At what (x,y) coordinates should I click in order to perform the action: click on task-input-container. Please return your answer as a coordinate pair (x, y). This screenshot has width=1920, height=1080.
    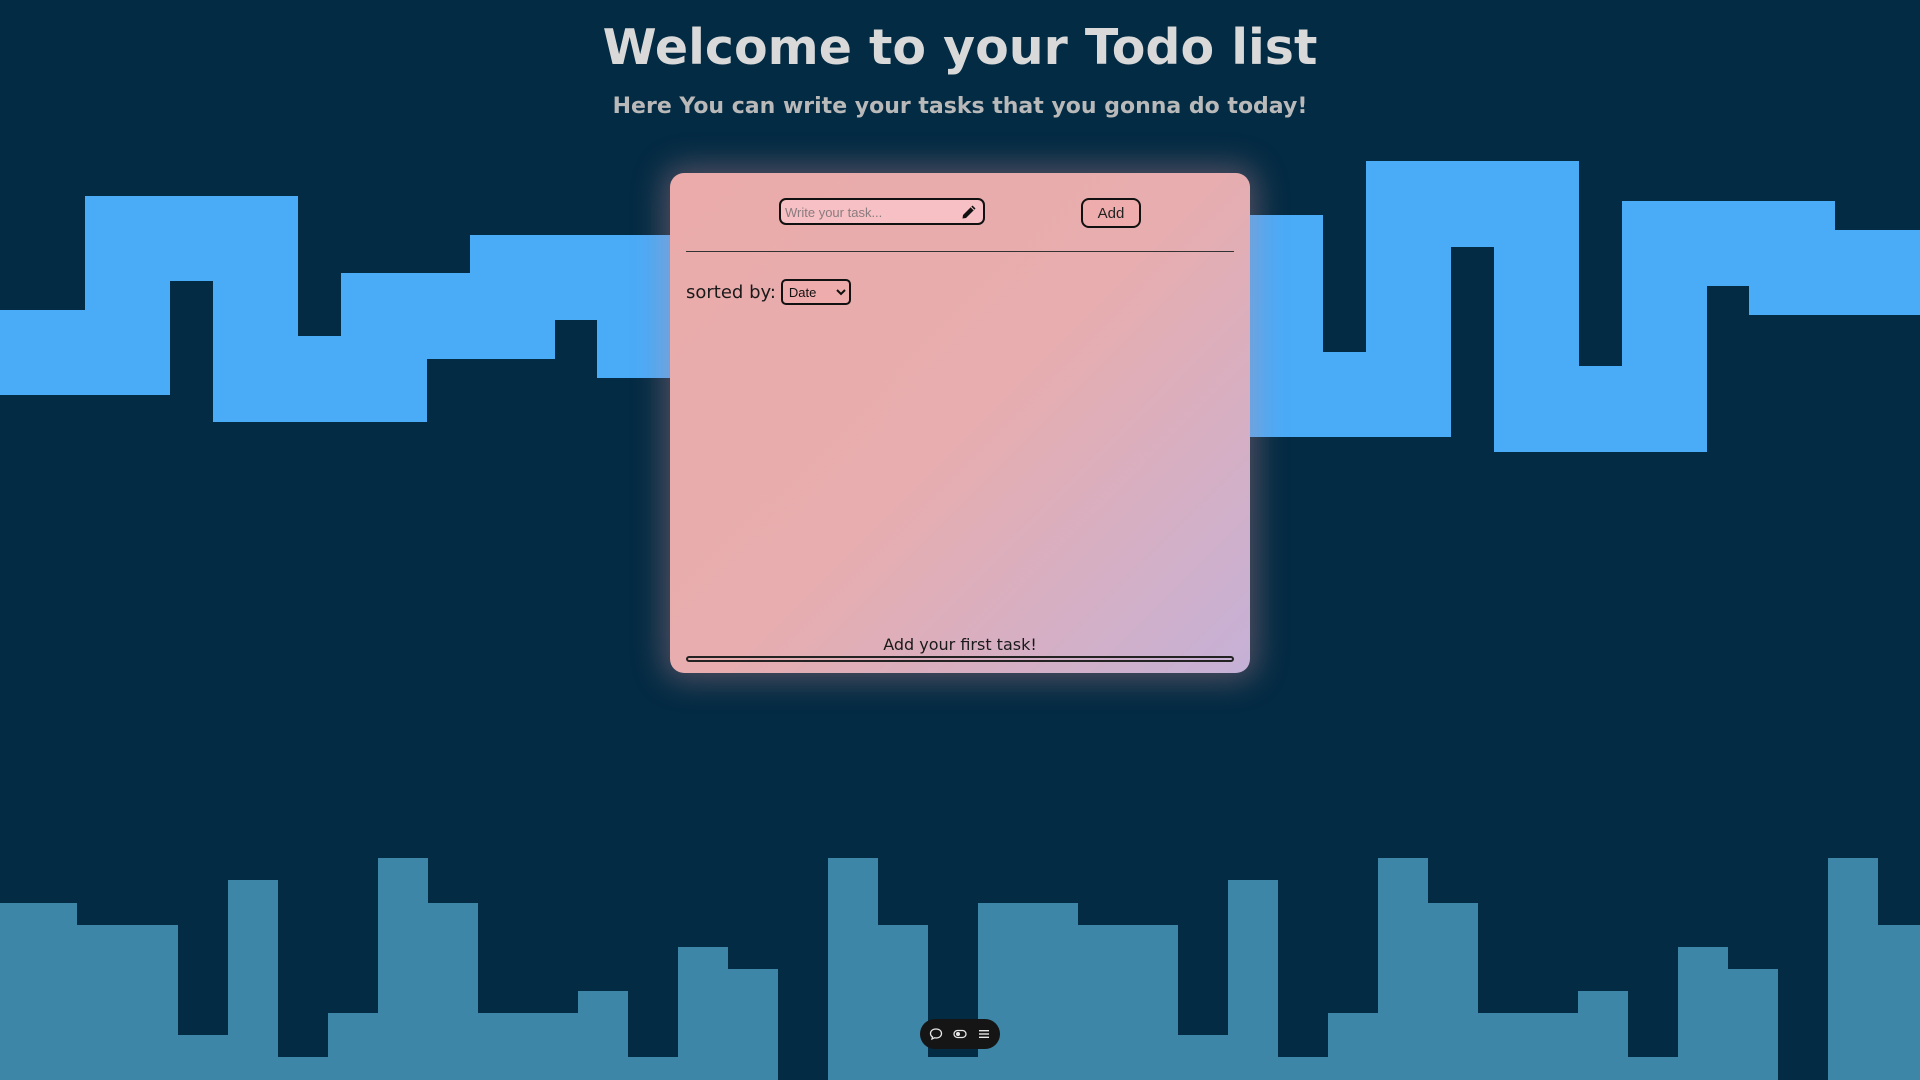
    Looking at the image, I should click on (882, 211).